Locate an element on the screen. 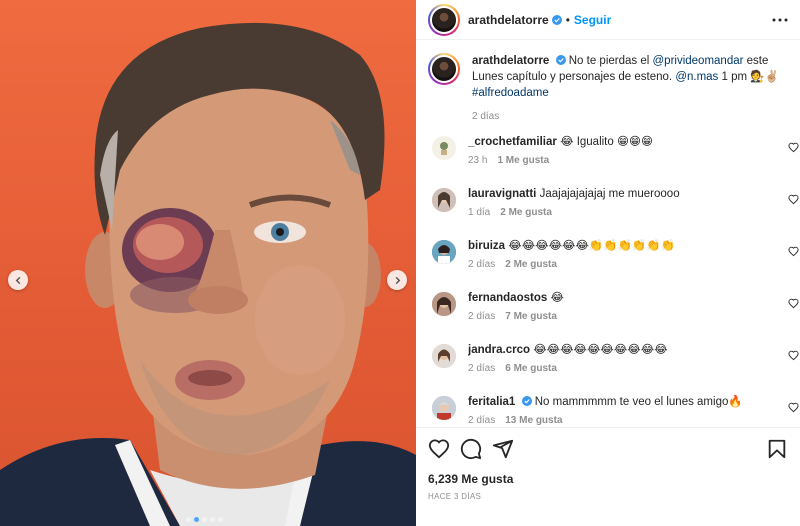  caption-hashtag-link: #alfredoadame is located at coordinates (510, 93).